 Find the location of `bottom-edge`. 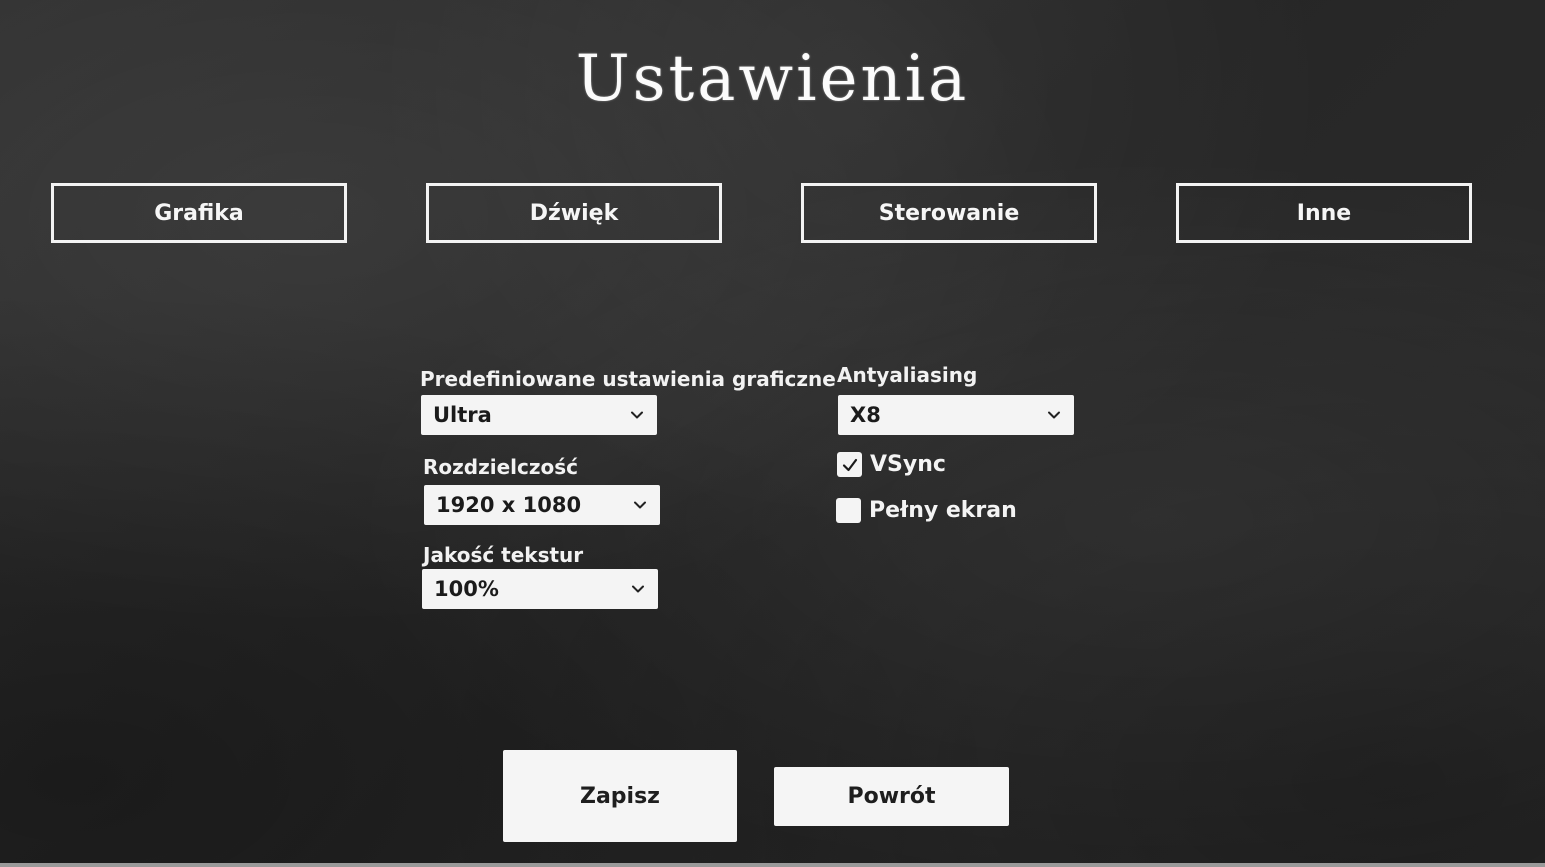

bottom-edge is located at coordinates (772, 865).